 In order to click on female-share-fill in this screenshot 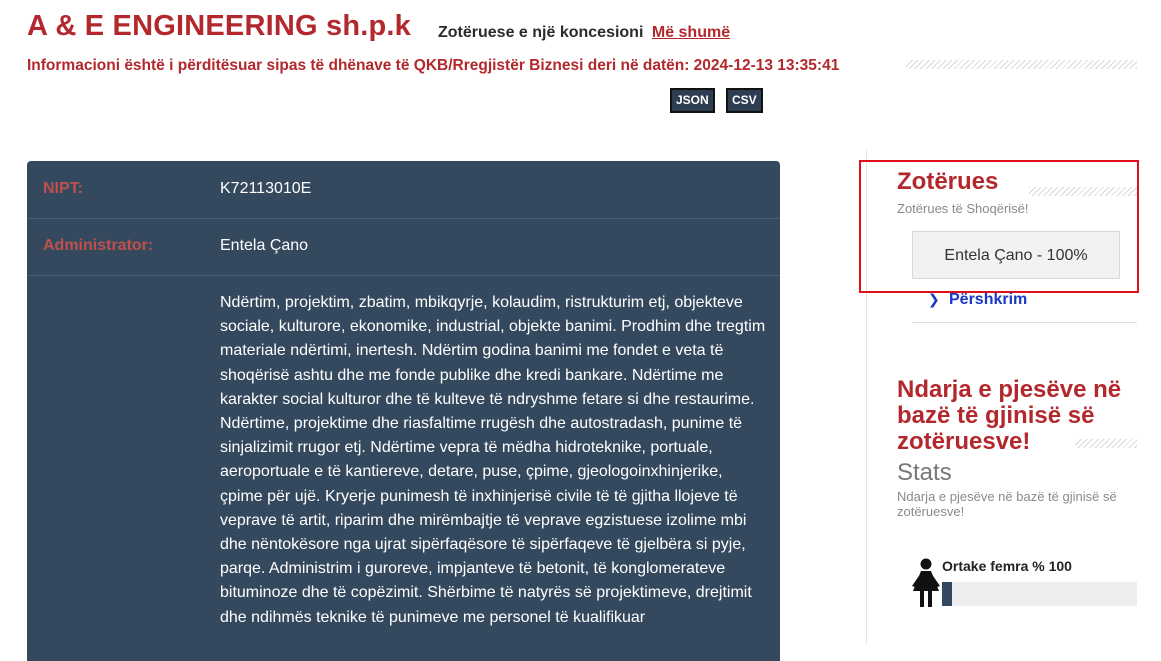, I will do `click(947, 594)`.